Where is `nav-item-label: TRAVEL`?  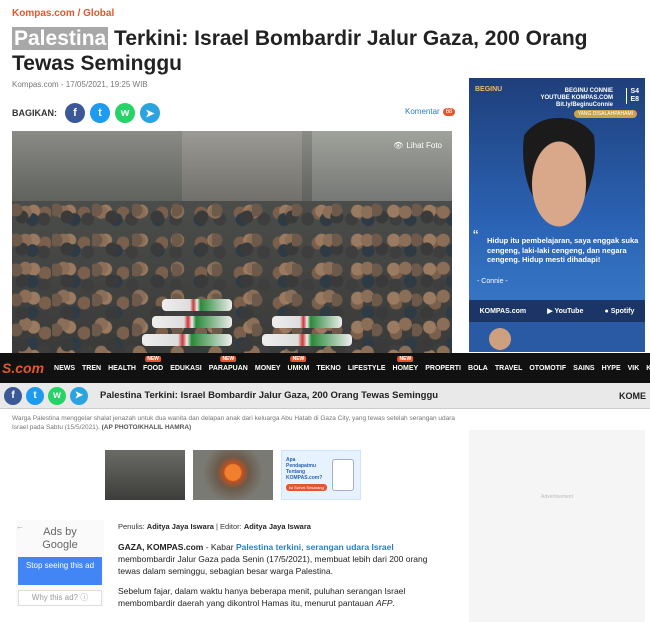 nav-item-label: TRAVEL is located at coordinates (508, 368).